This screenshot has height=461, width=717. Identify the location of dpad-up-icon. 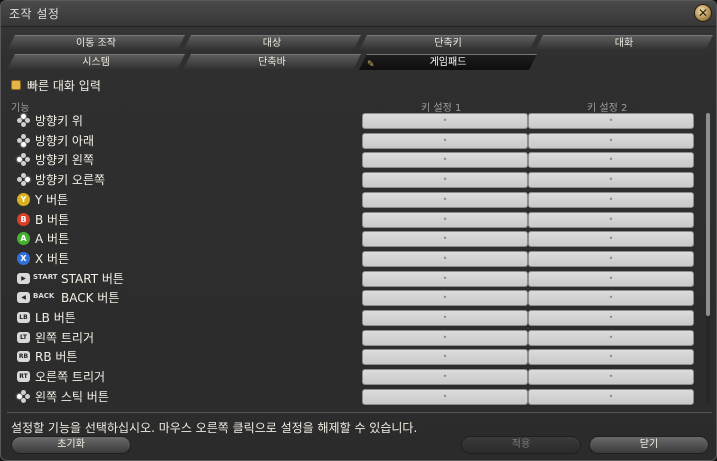
(23, 120).